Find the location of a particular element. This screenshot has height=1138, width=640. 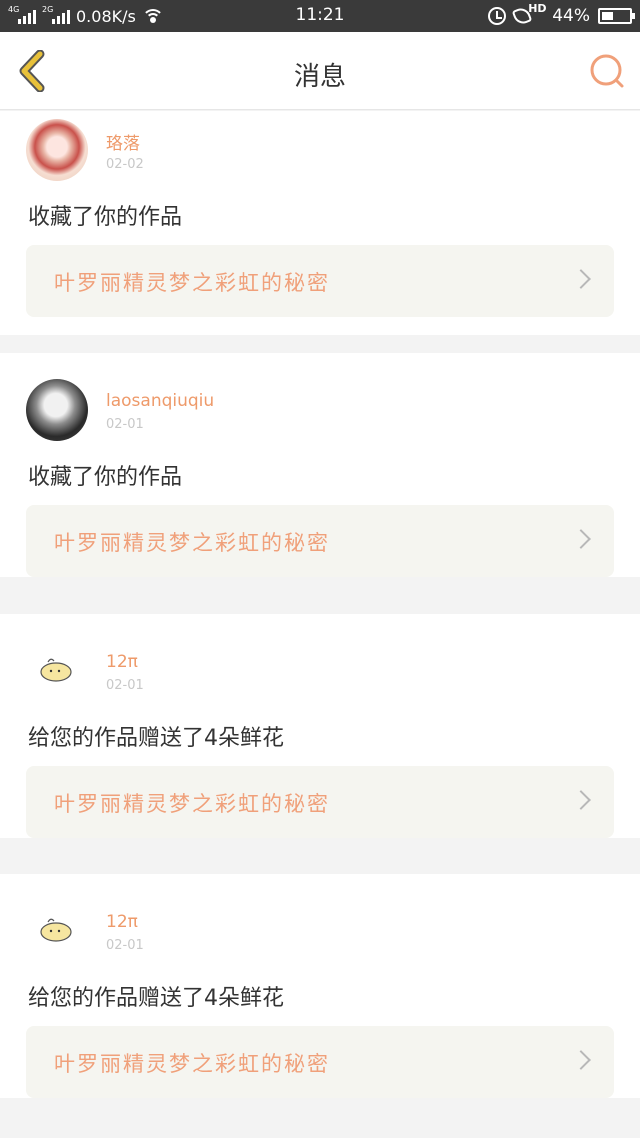

hd-call-icon: HD is located at coordinates (529, 14).